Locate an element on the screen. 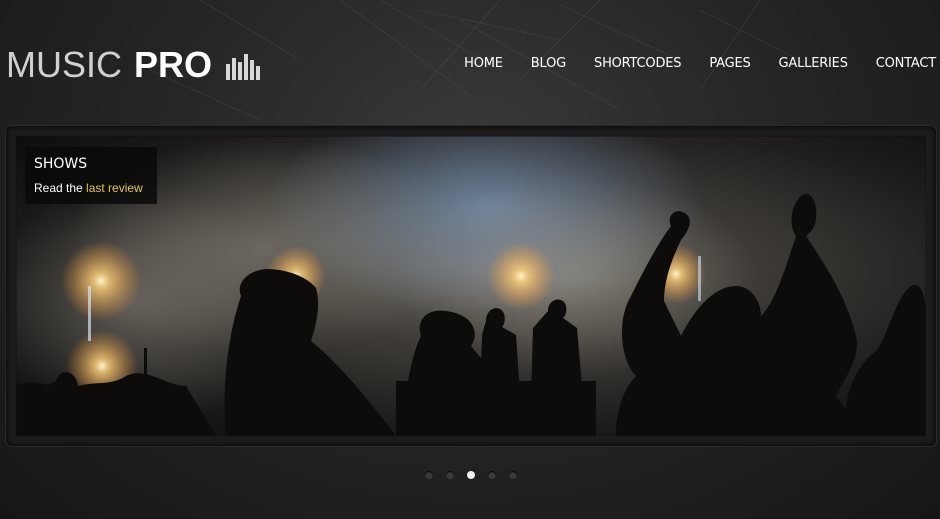 Image resolution: width=940 pixels, height=519 pixels. nav-shortcodes: SHORTCODES is located at coordinates (637, 63).